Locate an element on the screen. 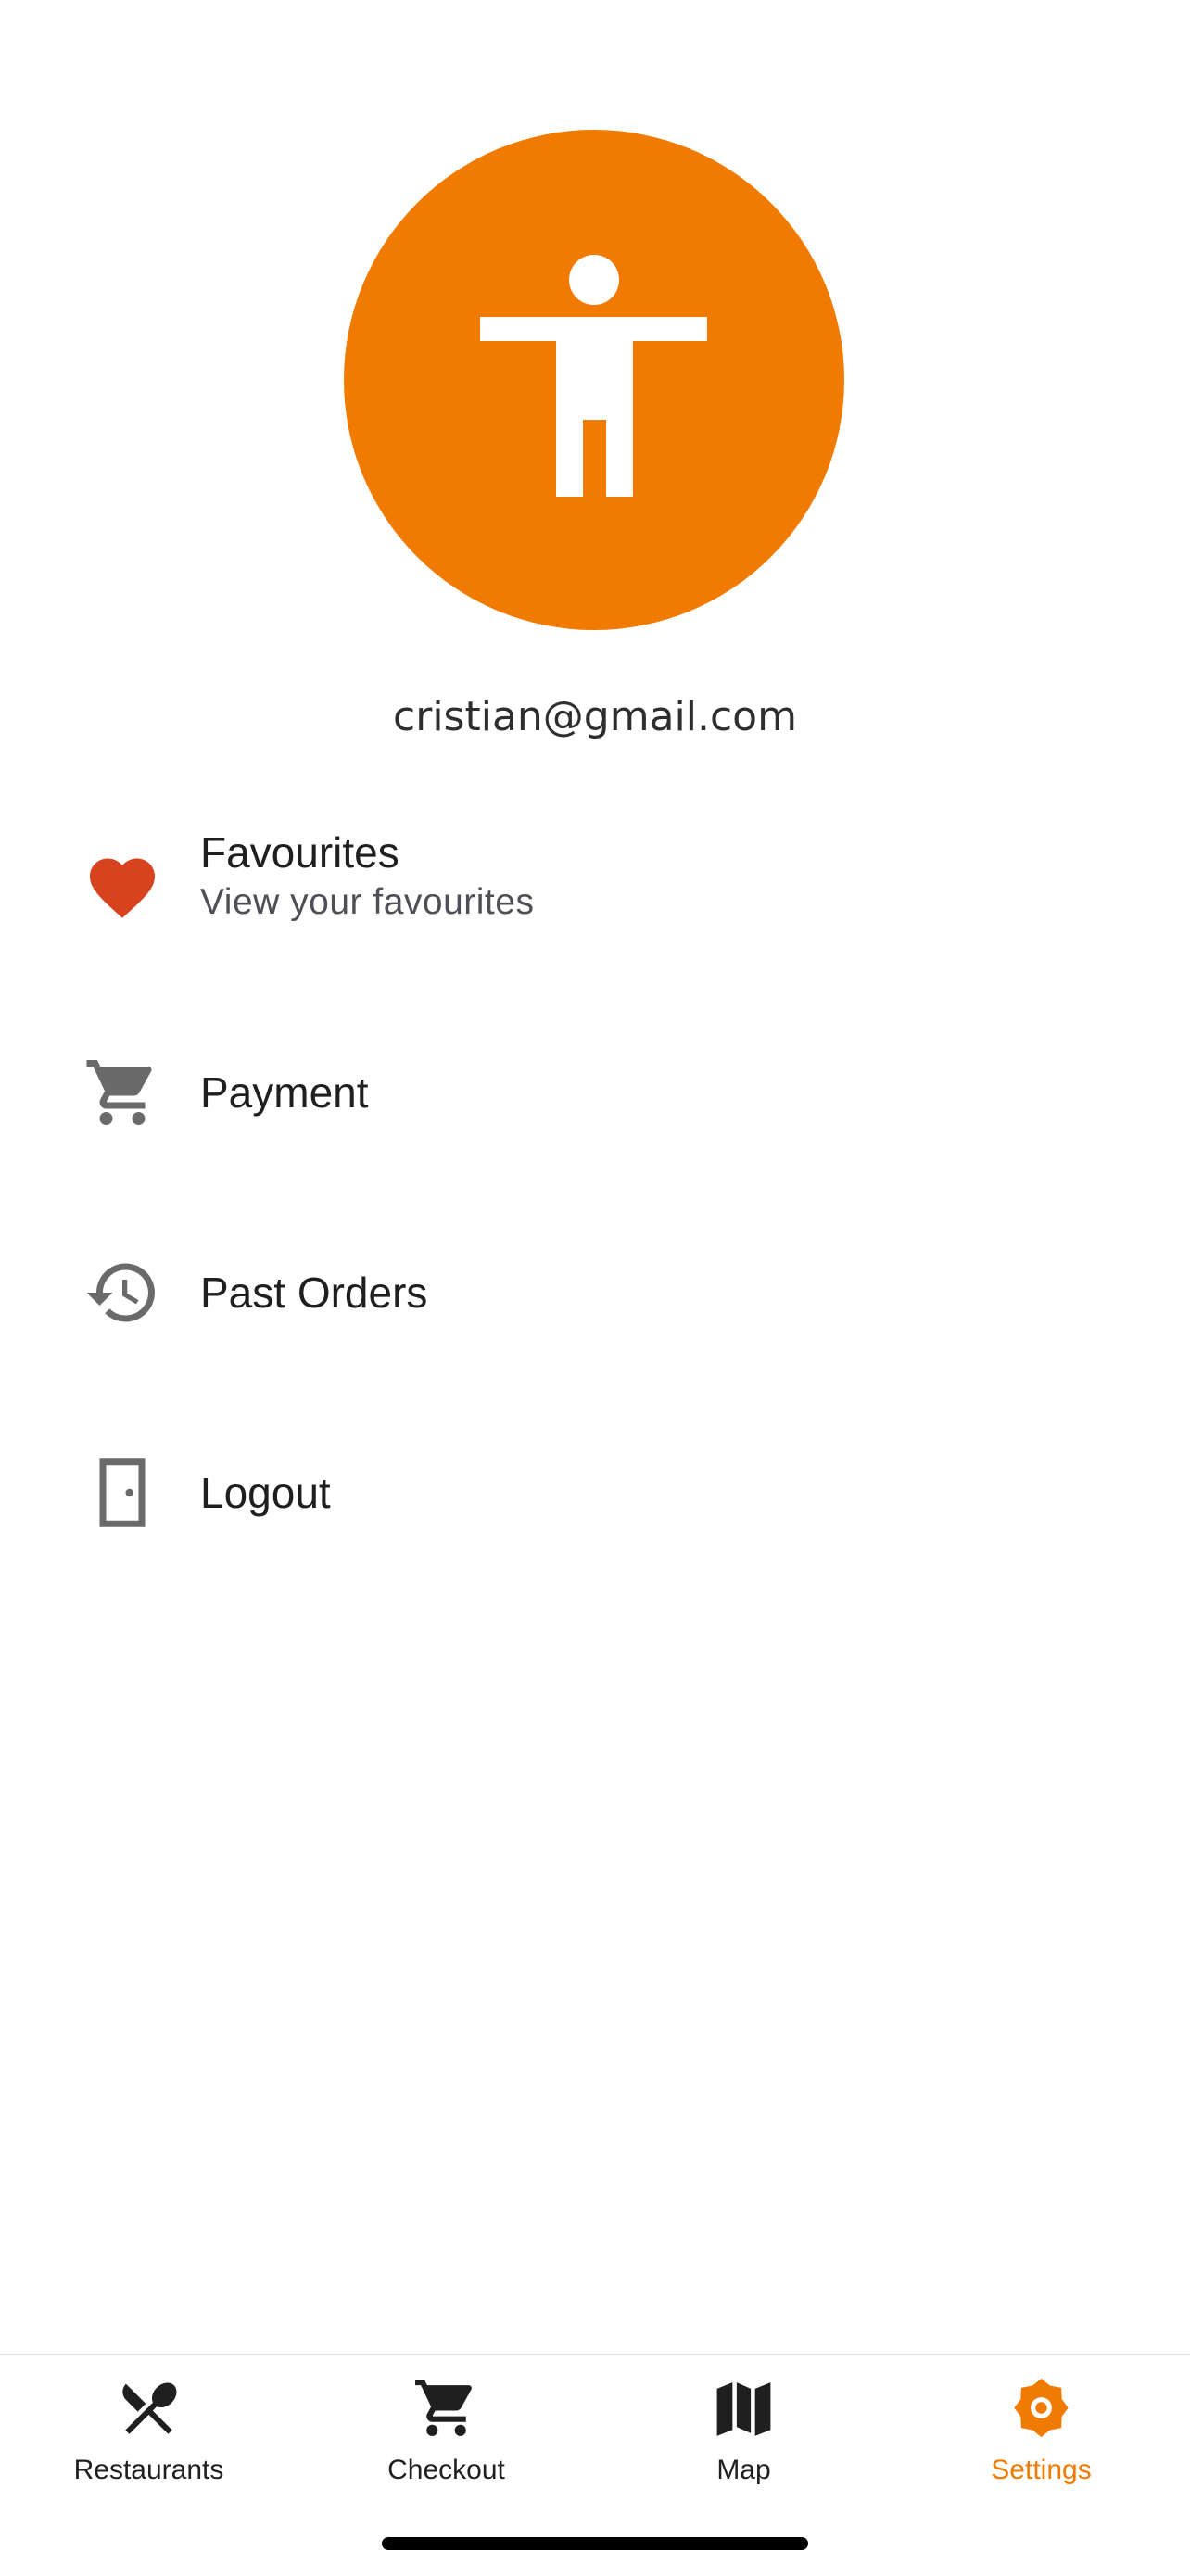 The width and height of the screenshot is (1190, 2576). menu-item-payment: Payment is located at coordinates (595, 1093).